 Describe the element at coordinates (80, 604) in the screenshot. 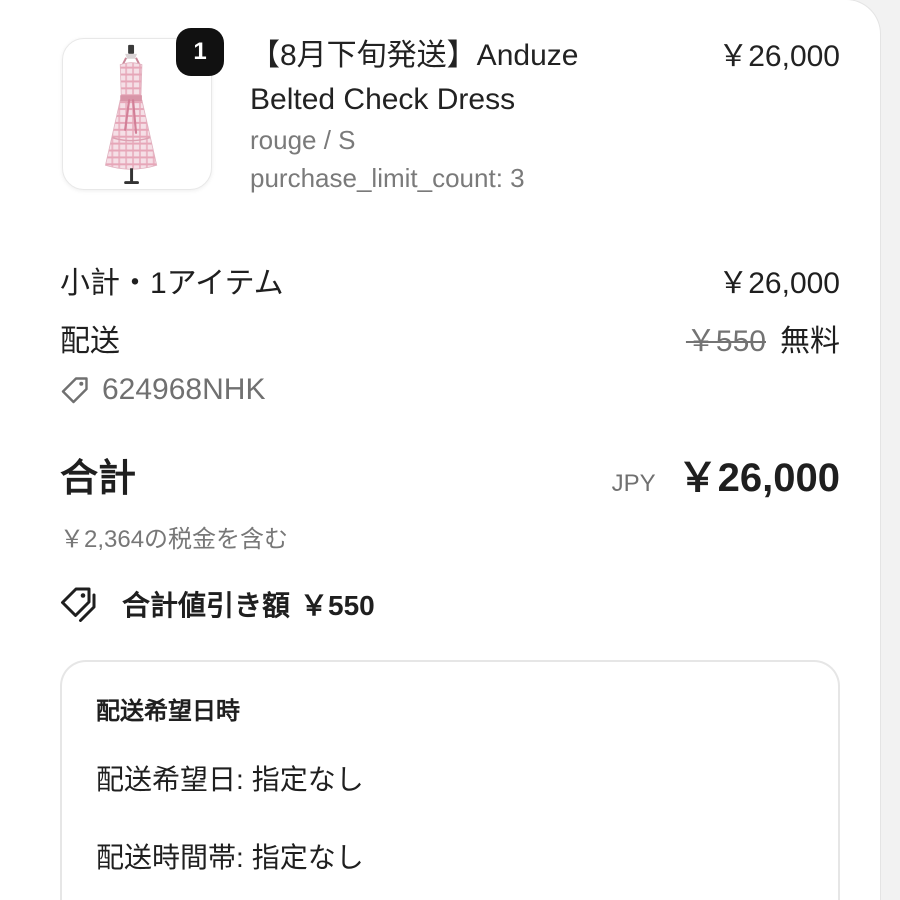

I see `tags-icon` at that location.